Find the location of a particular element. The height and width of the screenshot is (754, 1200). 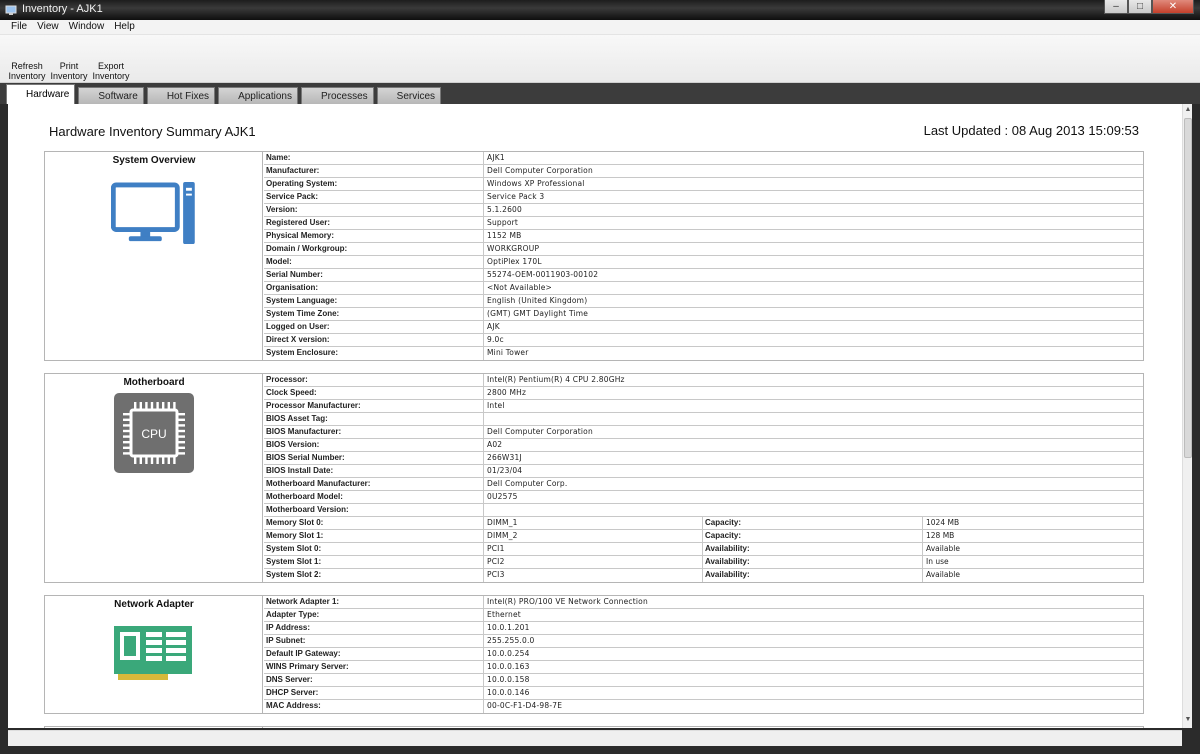

processes-window-icon is located at coordinates (311, 96).